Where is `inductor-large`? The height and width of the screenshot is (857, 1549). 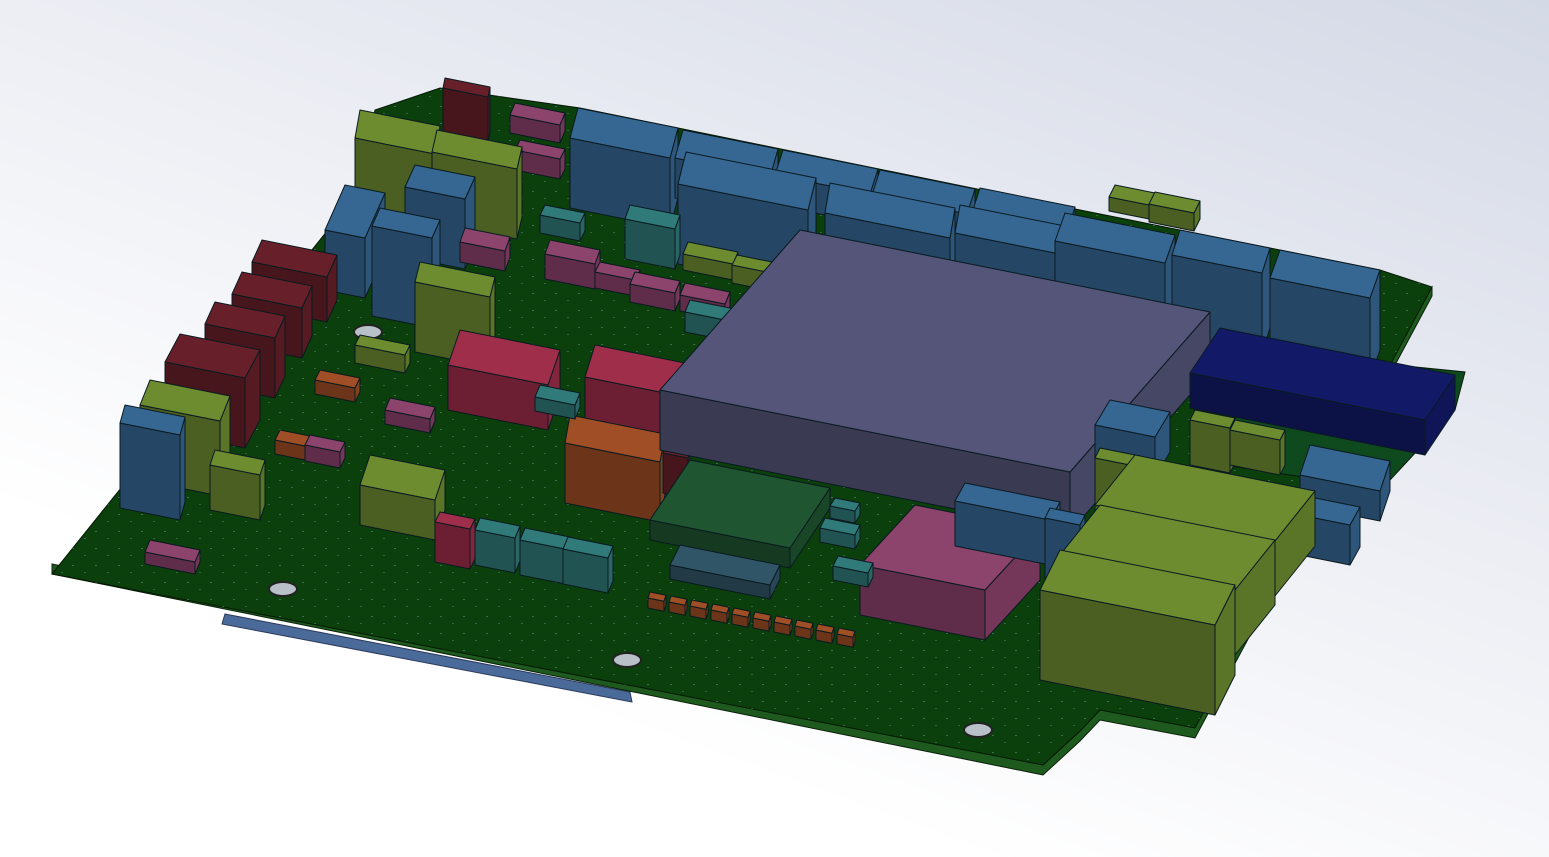
inductor-large is located at coordinates (402, 497).